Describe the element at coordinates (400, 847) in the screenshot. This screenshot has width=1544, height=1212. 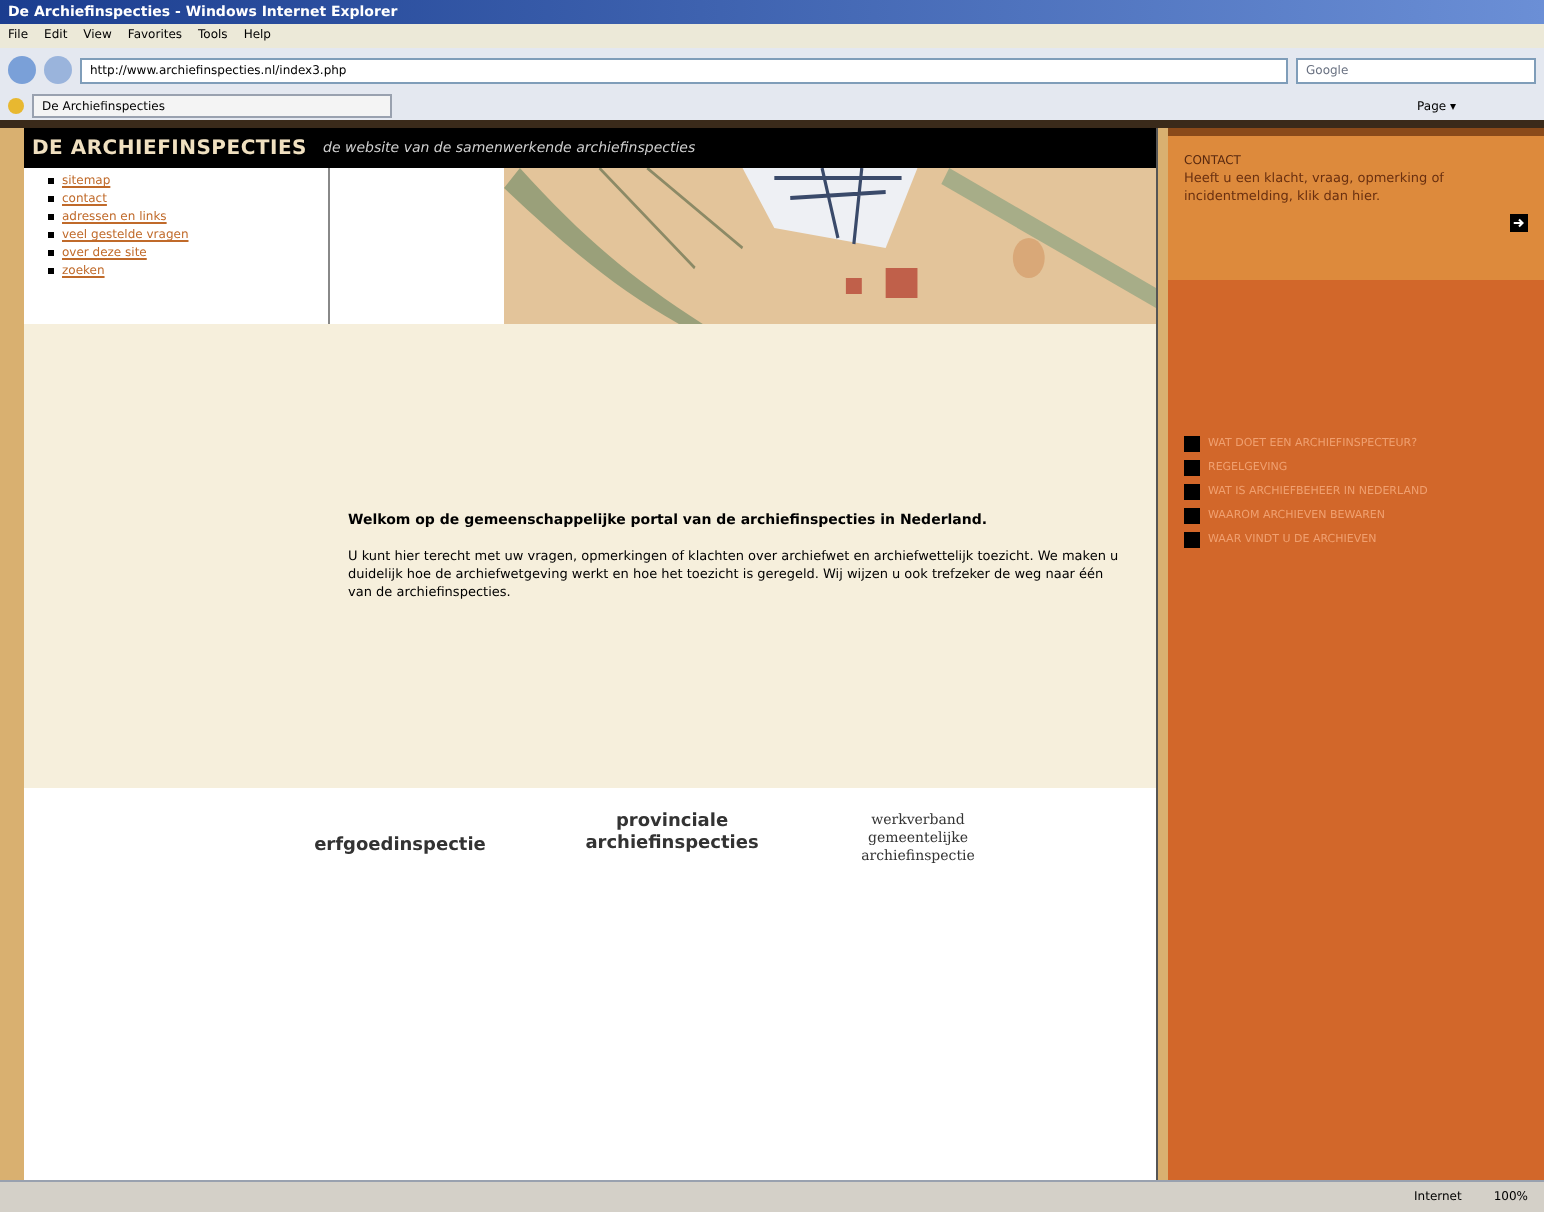
I see `logo-text: erfgoedinspectie` at that location.